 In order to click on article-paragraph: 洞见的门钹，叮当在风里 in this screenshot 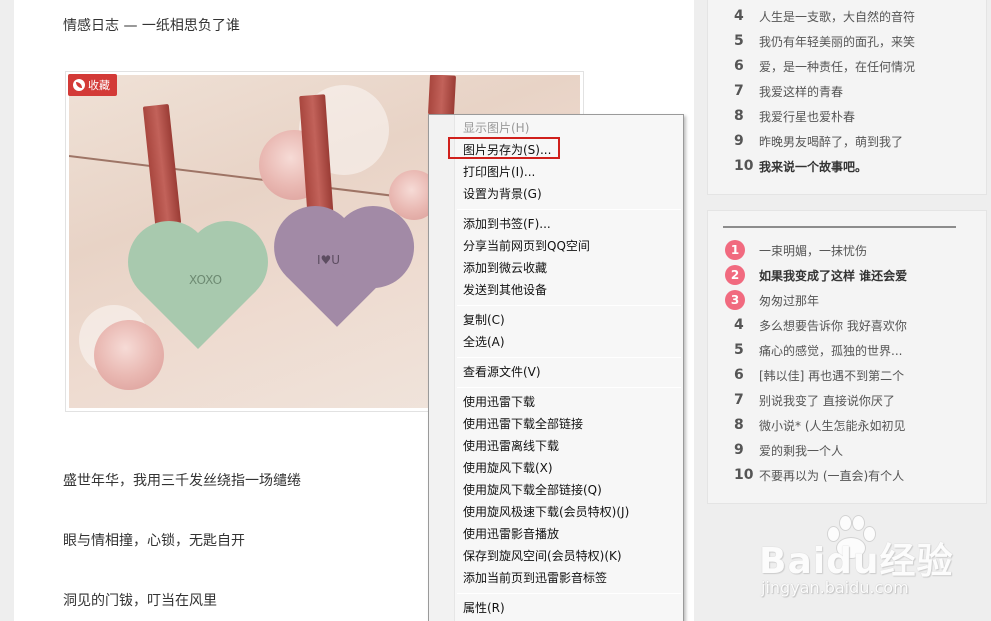, I will do `click(140, 601)`.